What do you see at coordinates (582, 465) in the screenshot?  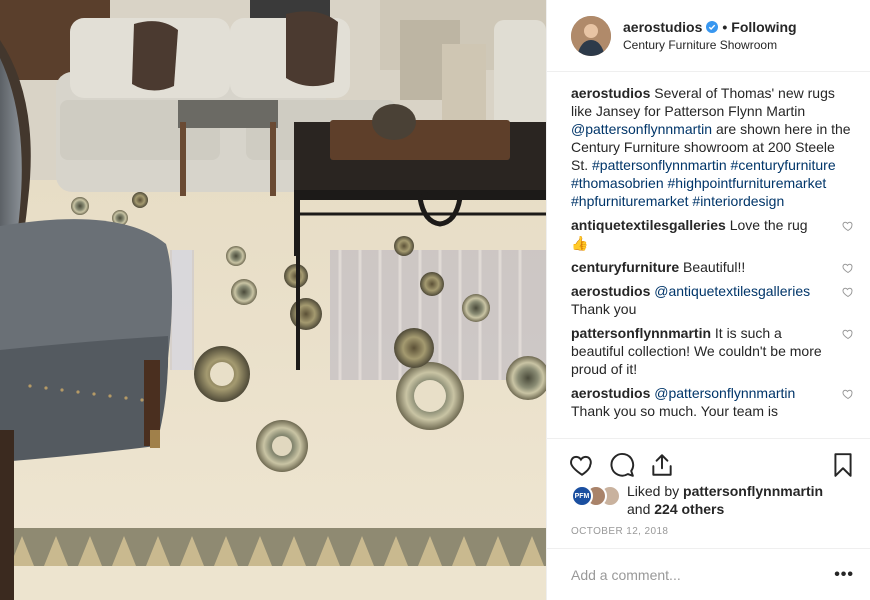 I see `heart-icon` at bounding box center [582, 465].